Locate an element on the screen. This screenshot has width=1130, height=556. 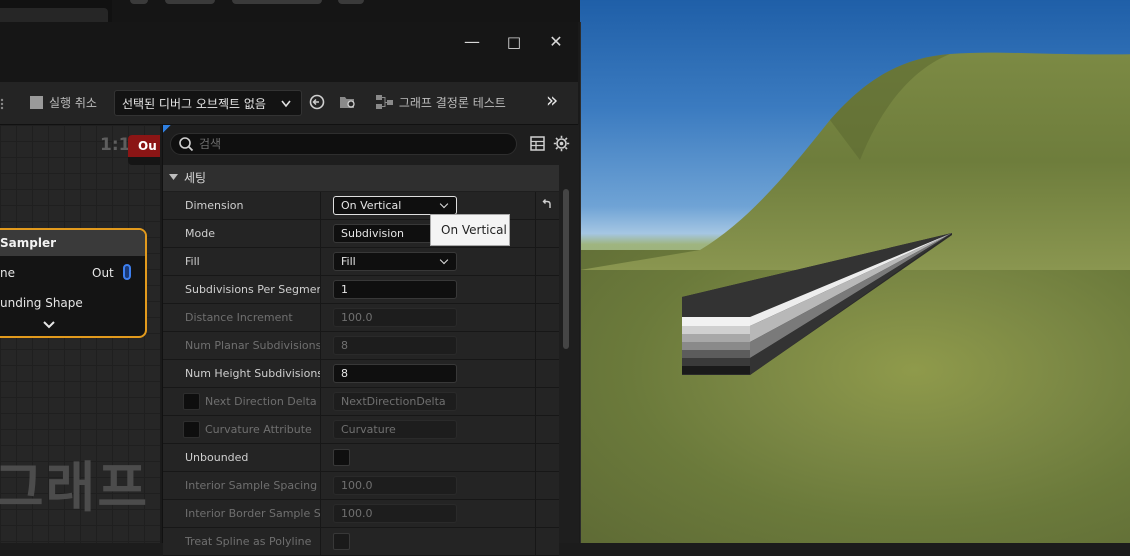
spline-sampler-node: Sampler ne Out unding Shape is located at coordinates (73, 283).